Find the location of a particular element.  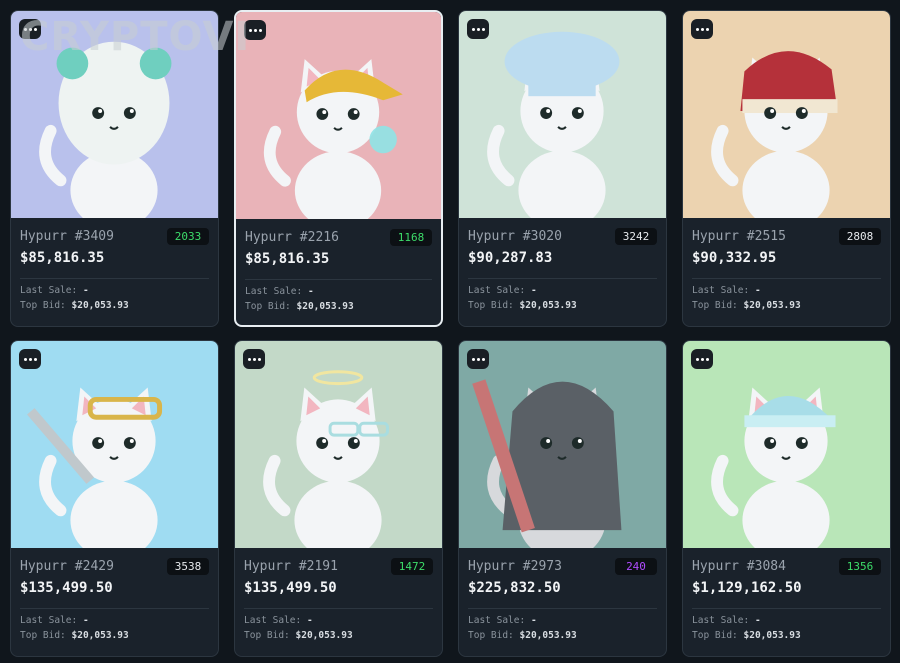

nft-name: Hypurr #2515 is located at coordinates (739, 236).